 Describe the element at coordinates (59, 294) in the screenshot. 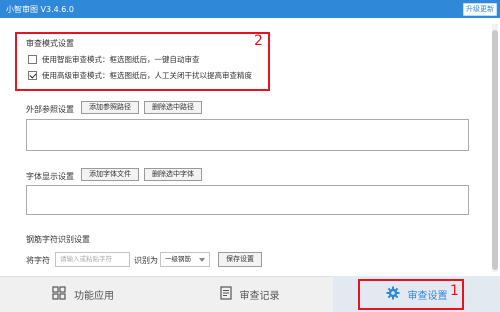

I see `grid-icon` at that location.